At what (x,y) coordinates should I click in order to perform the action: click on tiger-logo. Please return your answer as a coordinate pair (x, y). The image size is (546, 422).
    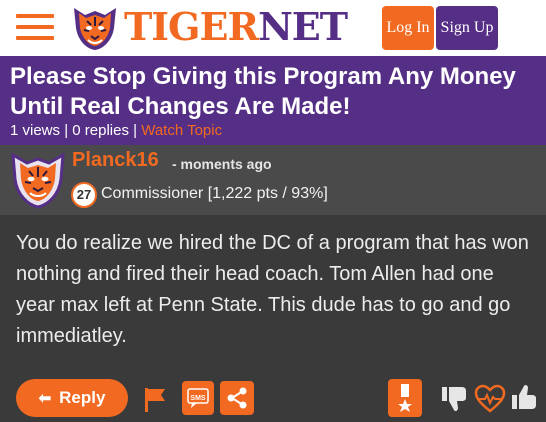
    Looking at the image, I should click on (95, 28).